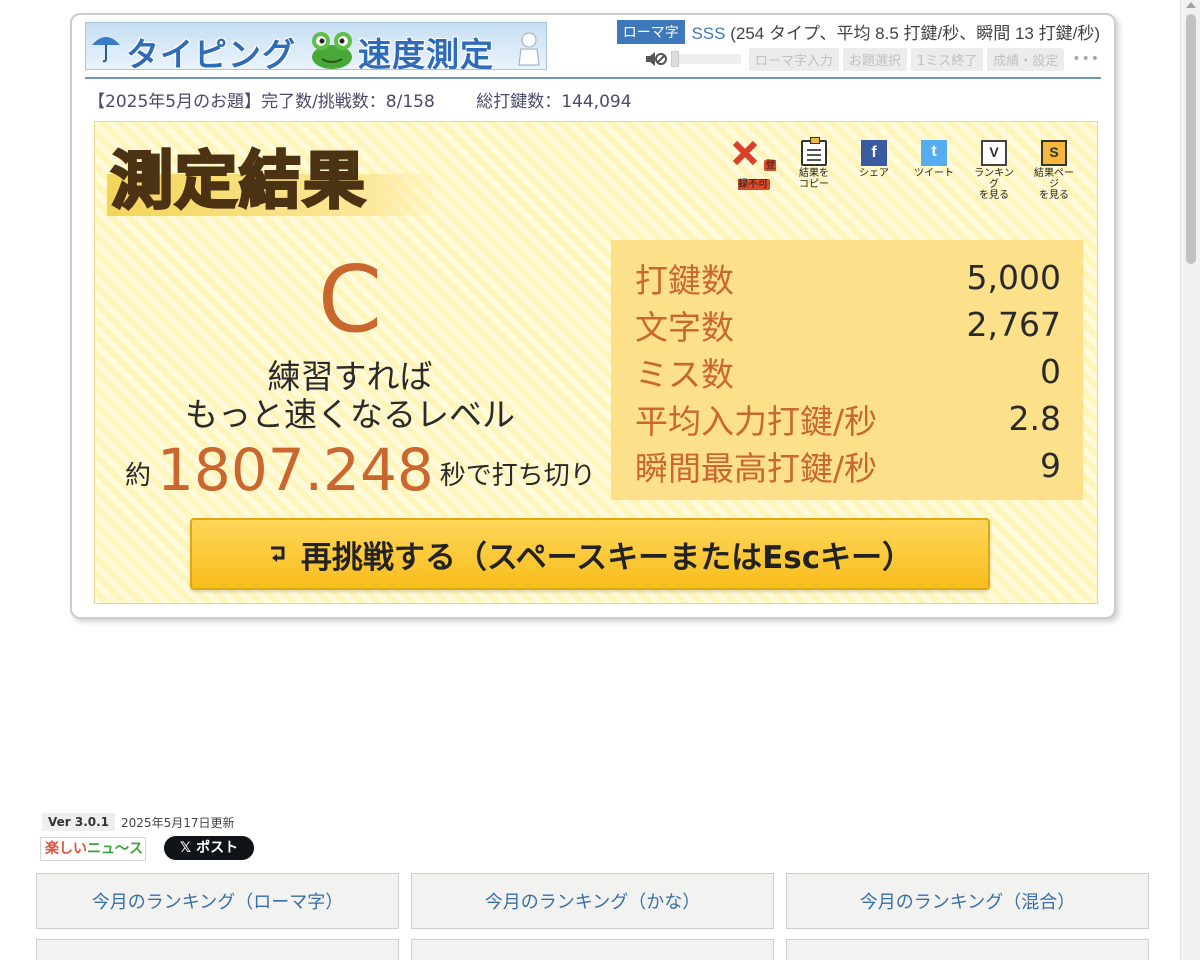  I want to click on estimate-prefix: 約, so click(138, 476).